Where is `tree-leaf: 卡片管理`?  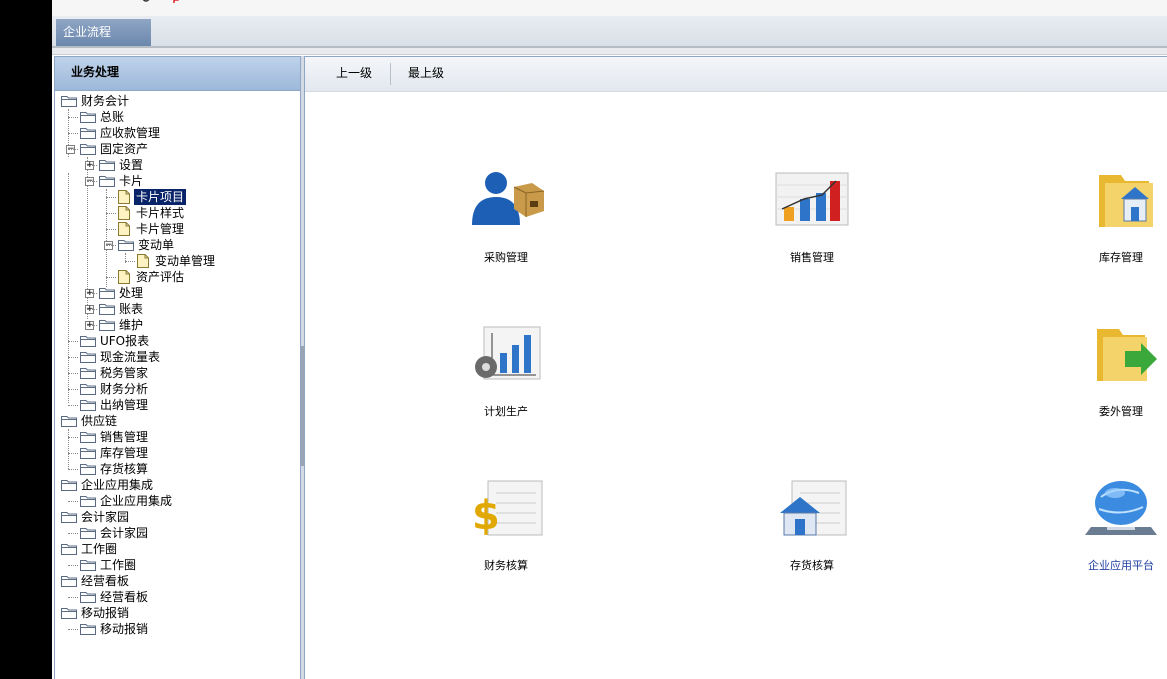
tree-leaf: 卡片管理 is located at coordinates (152, 229).